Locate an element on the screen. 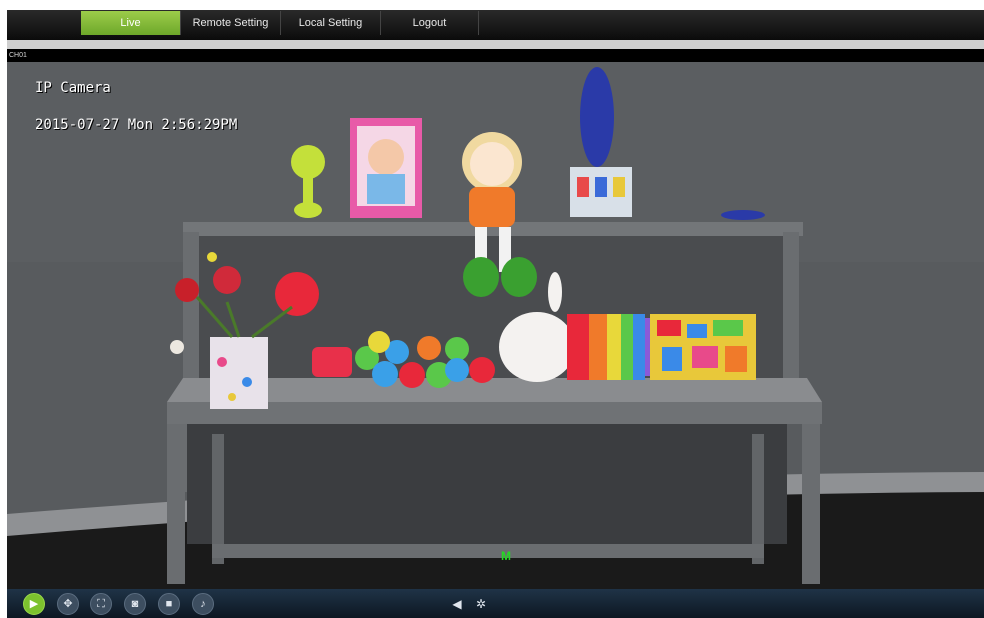 The height and width of the screenshot is (618, 984). tab-logout: Logout is located at coordinates (430, 23).